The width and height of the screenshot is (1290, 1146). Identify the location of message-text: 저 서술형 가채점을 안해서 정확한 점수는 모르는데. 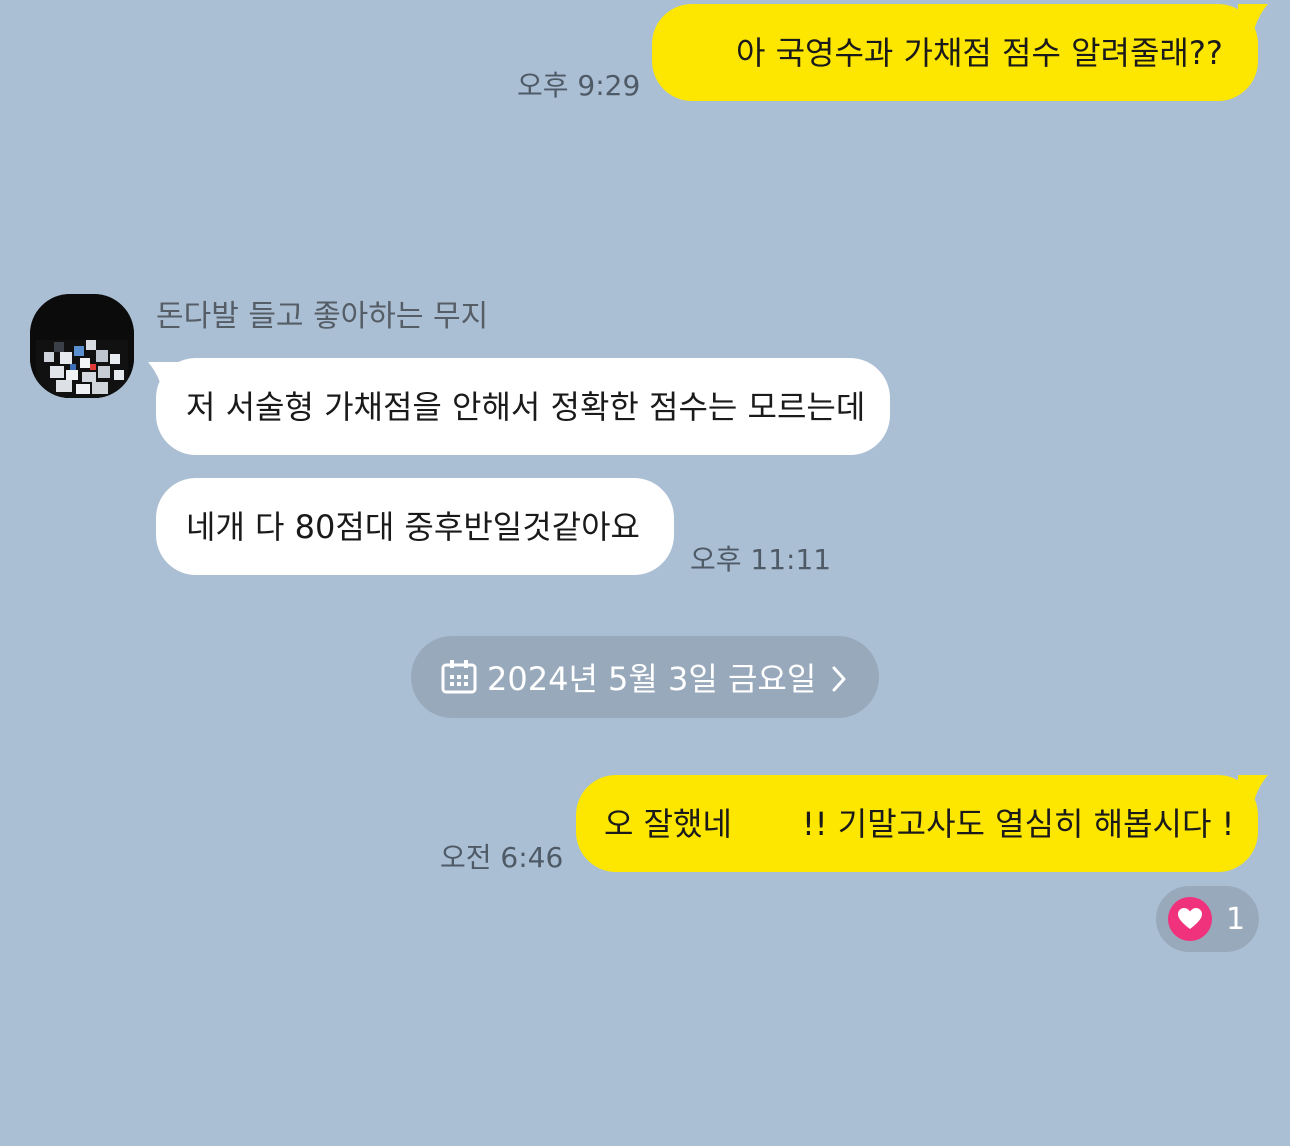
(526, 406).